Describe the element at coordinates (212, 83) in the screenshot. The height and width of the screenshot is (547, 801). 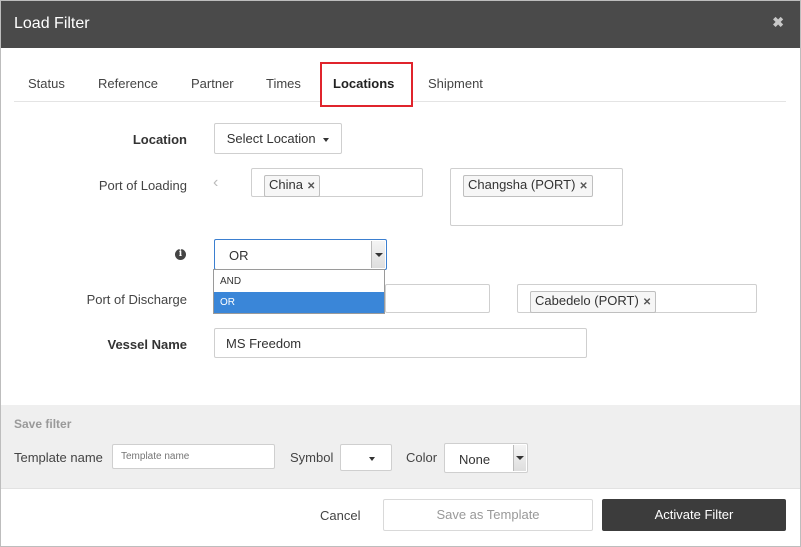
I see `tab-partner: Partner` at that location.